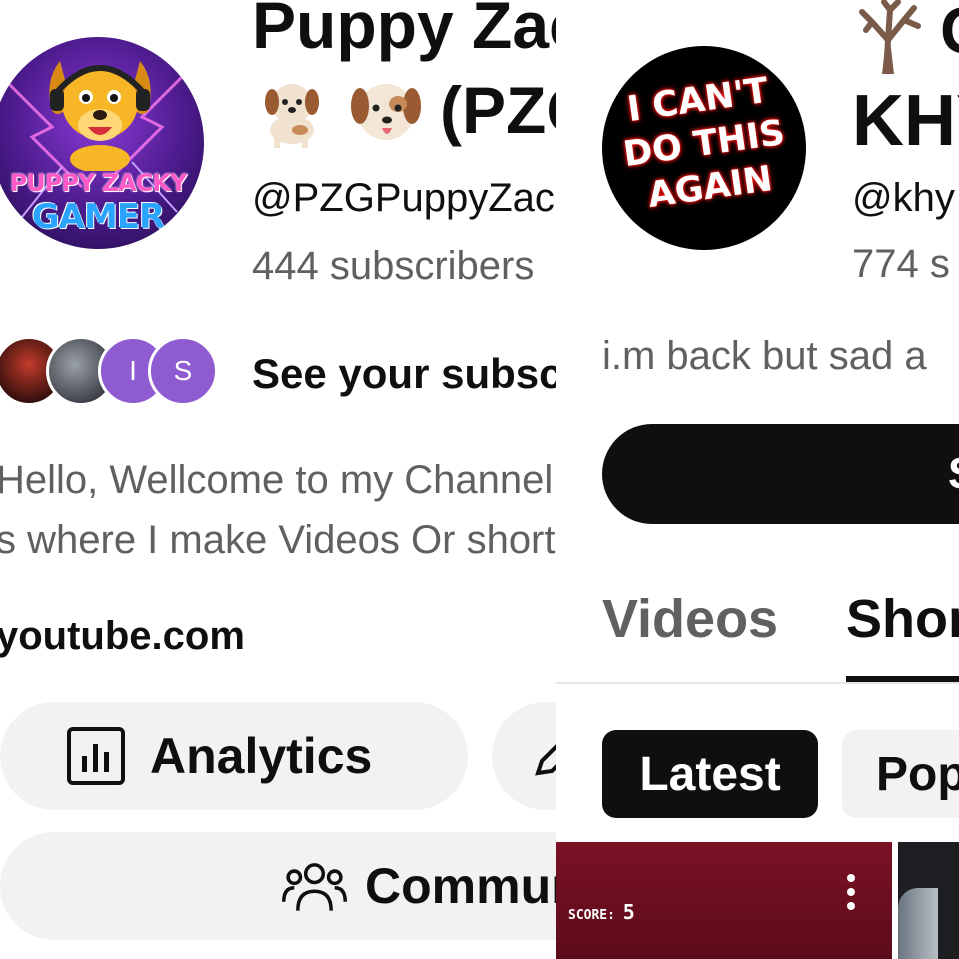 The height and width of the screenshot is (959, 959). Describe the element at coordinates (905, 121) in the screenshot. I see `channel-title-line2: KHY` at that location.